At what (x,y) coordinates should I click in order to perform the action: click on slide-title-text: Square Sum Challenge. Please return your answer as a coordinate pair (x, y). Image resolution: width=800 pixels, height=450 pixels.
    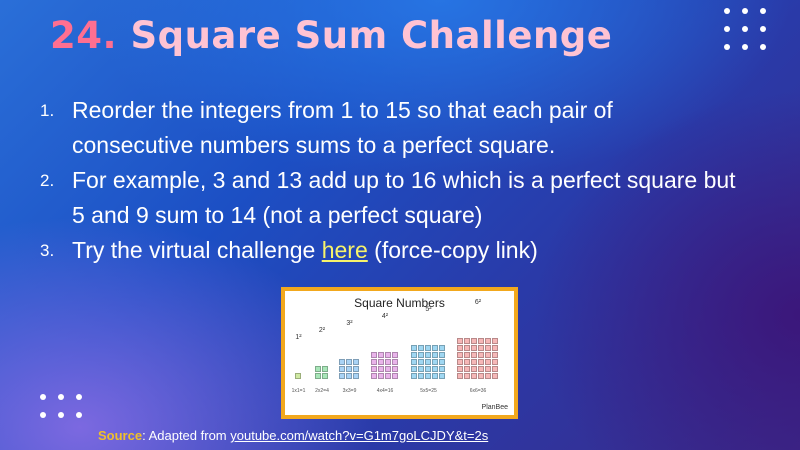
    Looking at the image, I should click on (371, 35).